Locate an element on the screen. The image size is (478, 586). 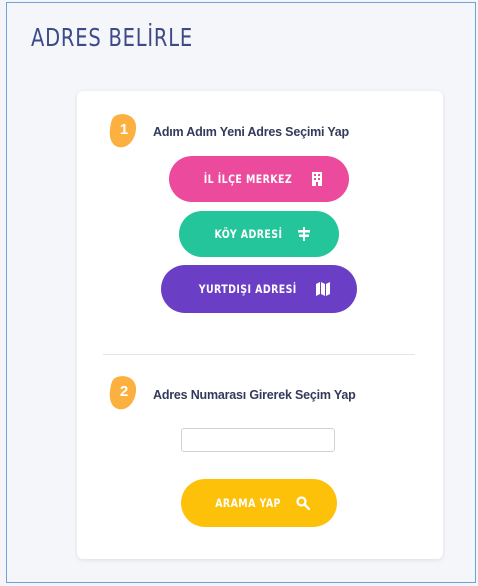
search-button: ARAMA YAP is located at coordinates (259, 503).